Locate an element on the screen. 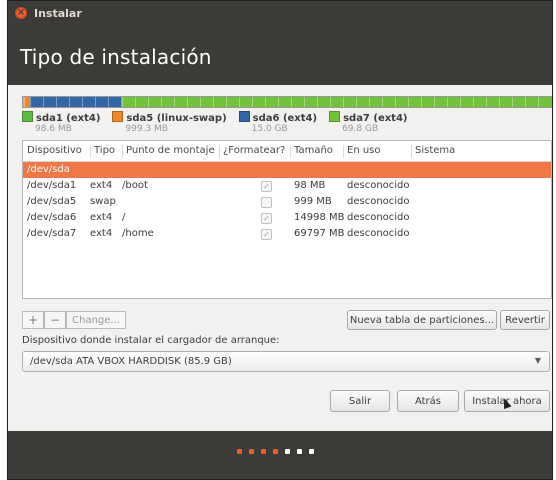 Image resolution: width=556 pixels, height=480 pixels. revert-button: Revertir is located at coordinates (525, 320).